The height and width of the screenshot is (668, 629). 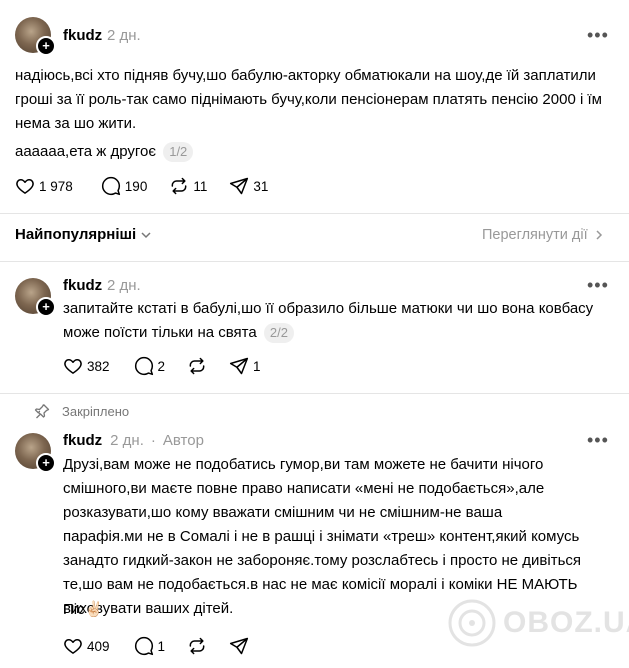 What do you see at coordinates (146, 234) in the screenshot?
I see `chevron-down-icon` at bounding box center [146, 234].